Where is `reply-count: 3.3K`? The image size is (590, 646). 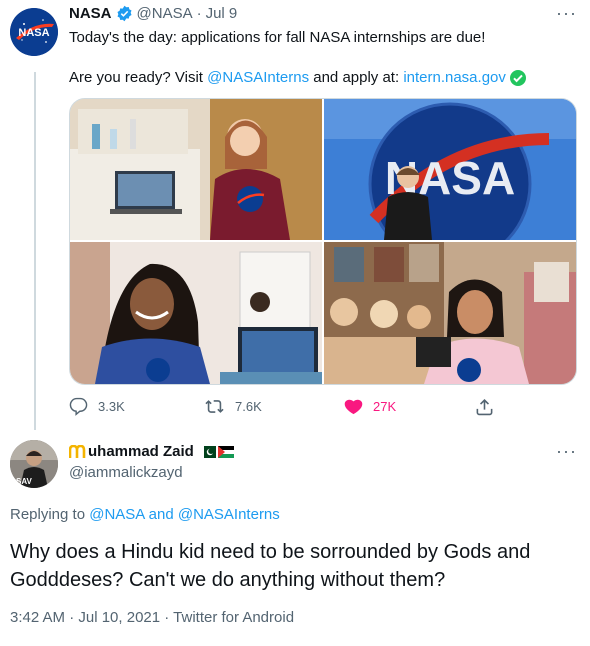
reply-count: 3.3K is located at coordinates (111, 406).